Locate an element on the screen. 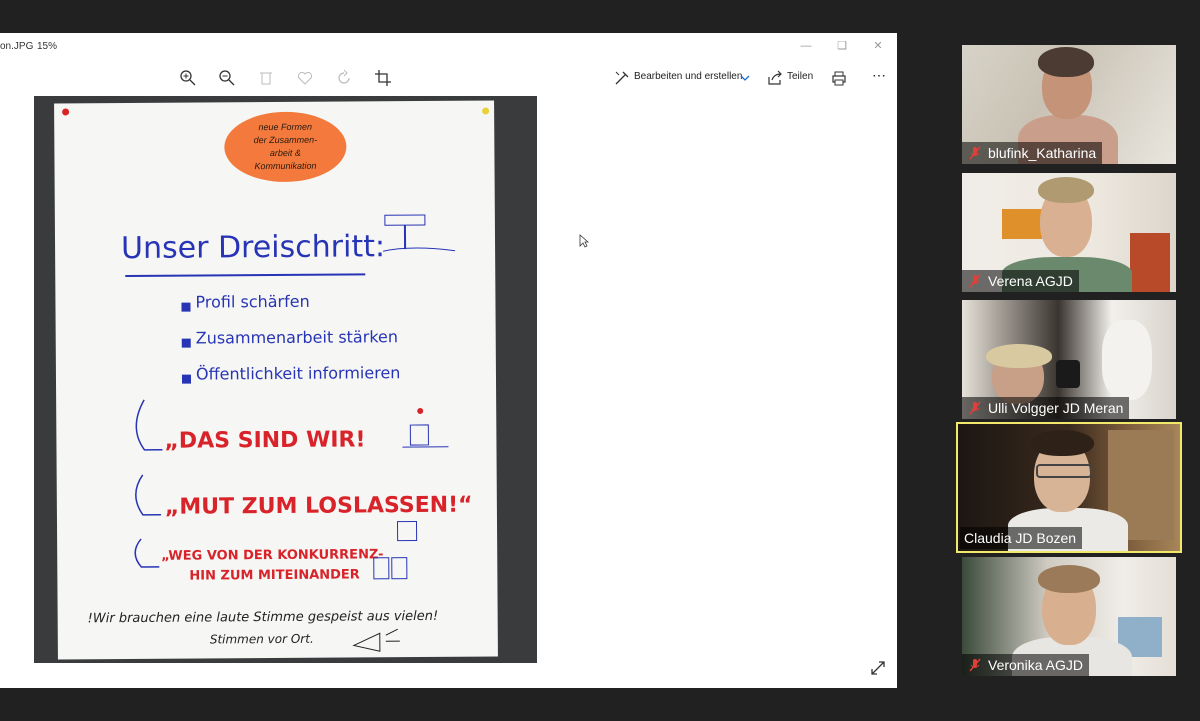 This screenshot has height=721, width=1200. delete-icon is located at coordinates (266, 78).